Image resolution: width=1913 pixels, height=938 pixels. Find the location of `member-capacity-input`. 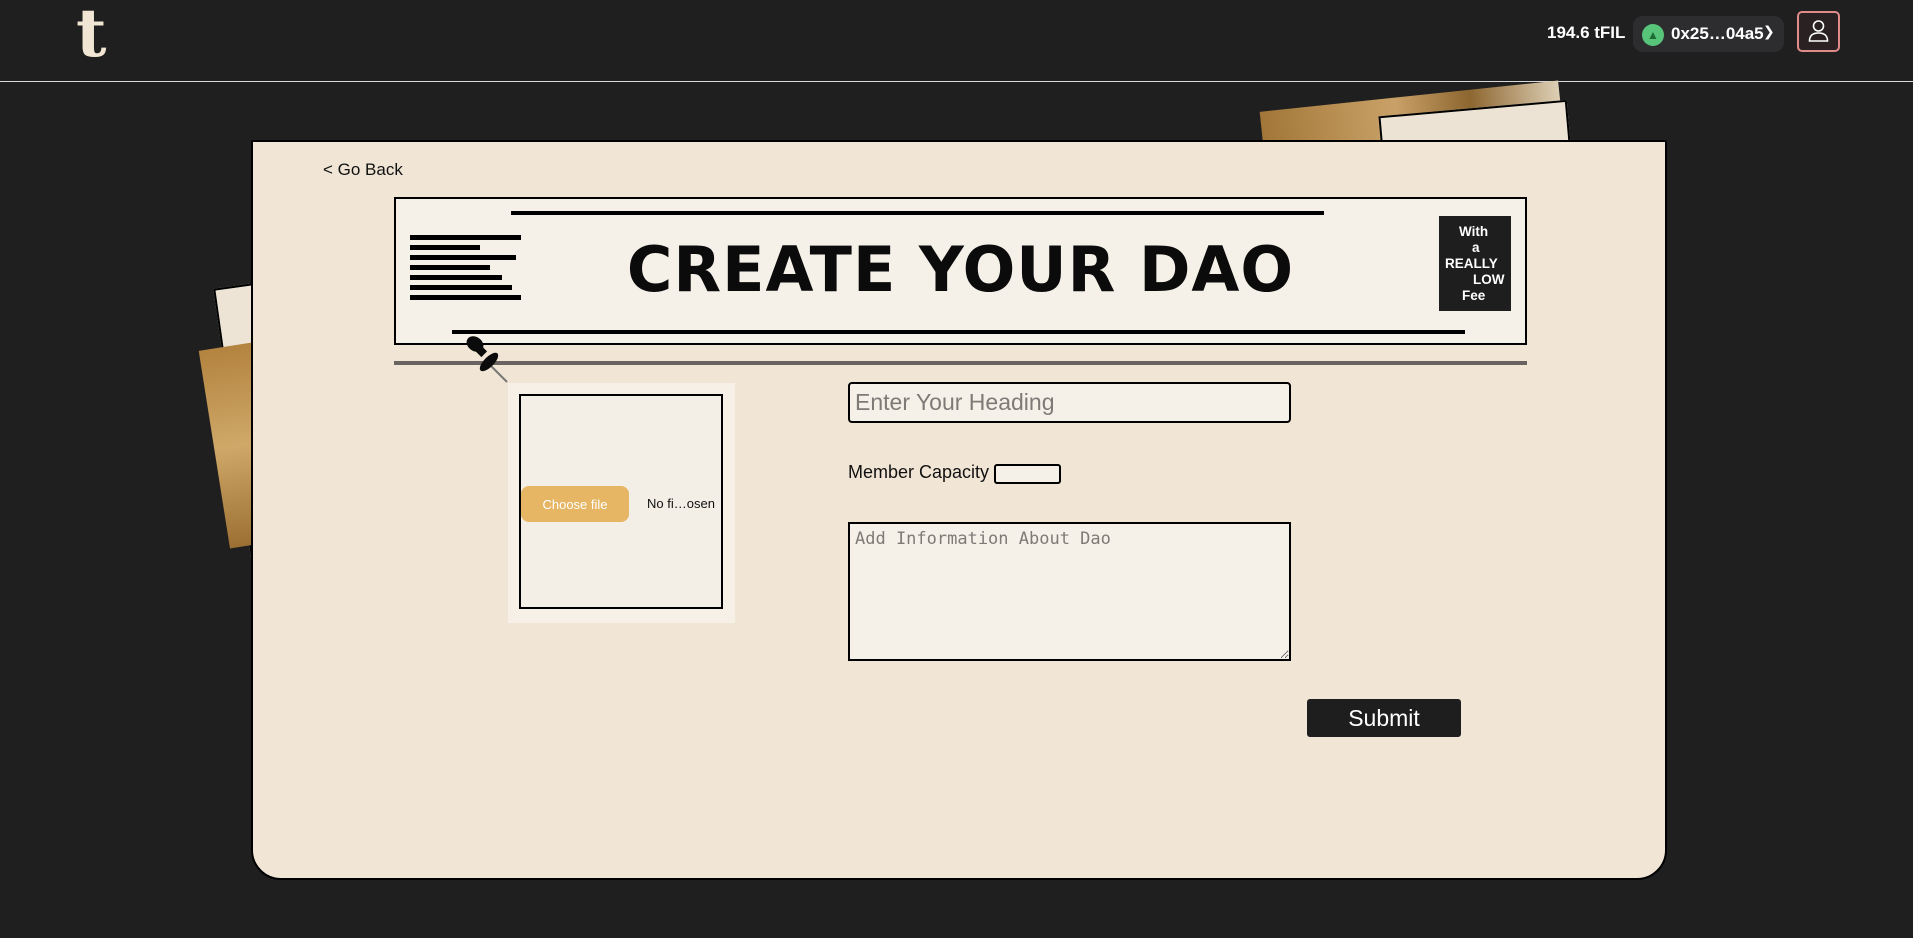

member-capacity-input is located at coordinates (1027, 474).